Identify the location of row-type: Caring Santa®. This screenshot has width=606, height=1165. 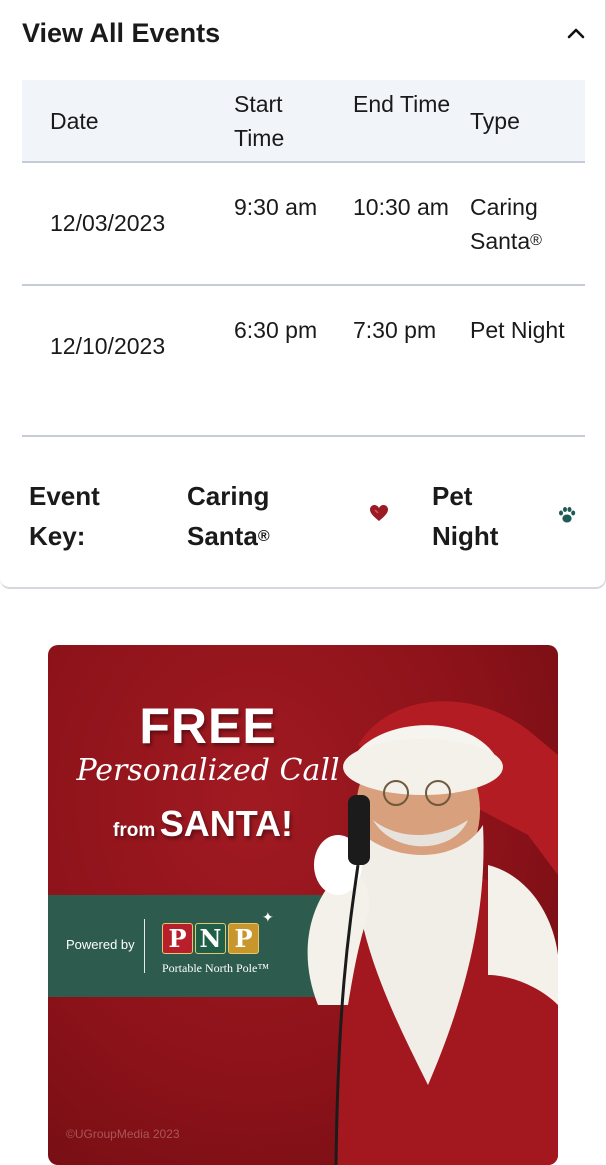
(526, 224).